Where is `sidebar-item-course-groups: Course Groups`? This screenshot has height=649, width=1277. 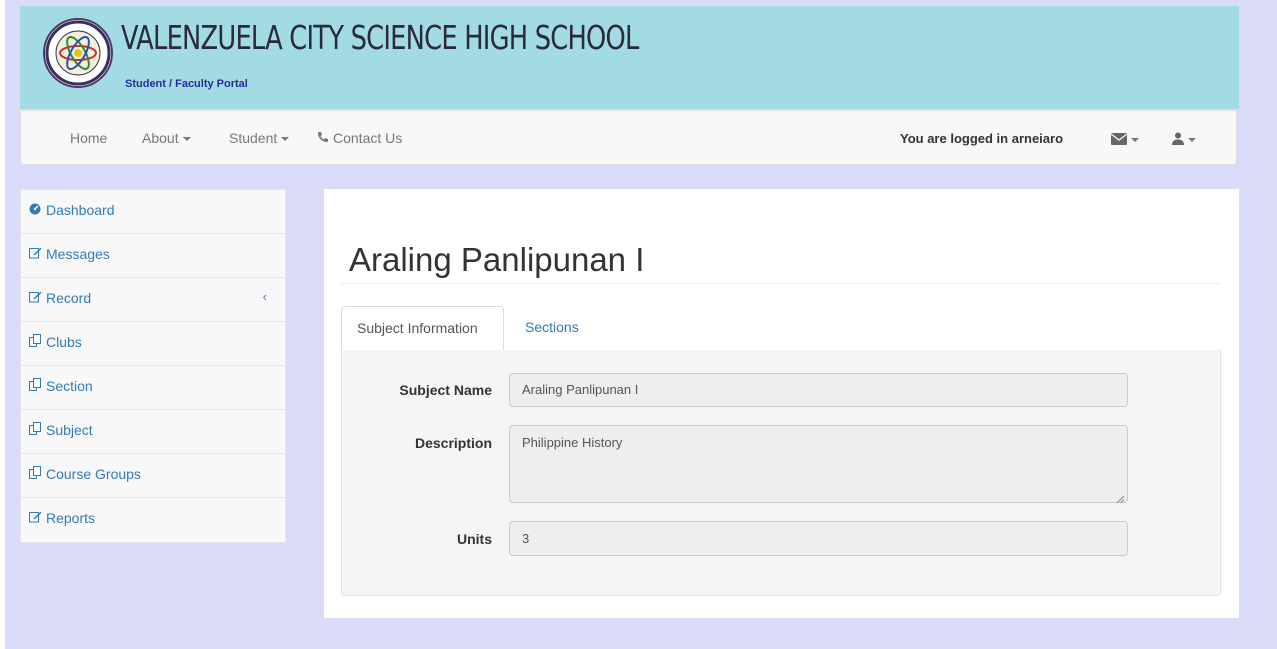 sidebar-item-course-groups: Course Groups is located at coordinates (153, 476).